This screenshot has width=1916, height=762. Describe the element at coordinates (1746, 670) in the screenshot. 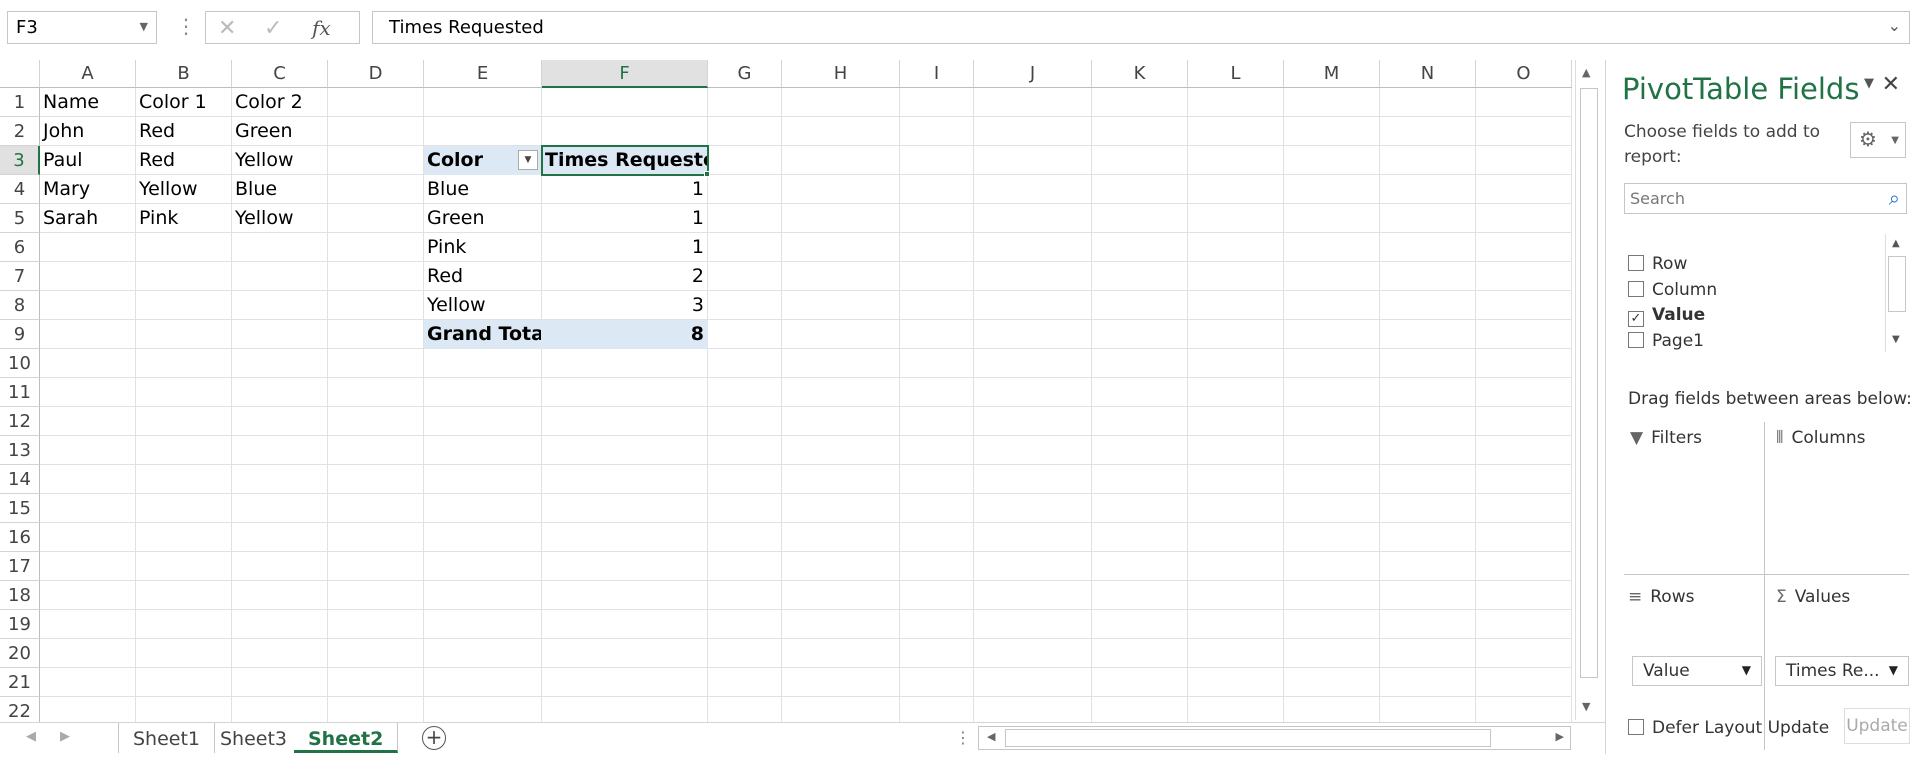

I see `chevron-down-icon: ▼` at that location.